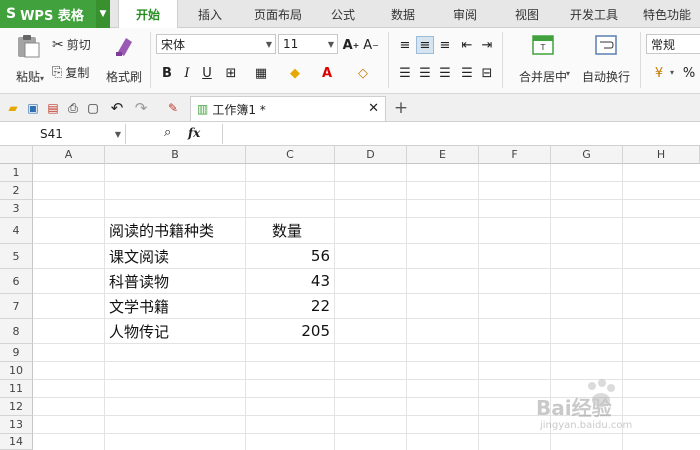  What do you see at coordinates (173, 108) in the screenshot?
I see `customize-icon: ✎` at bounding box center [173, 108].